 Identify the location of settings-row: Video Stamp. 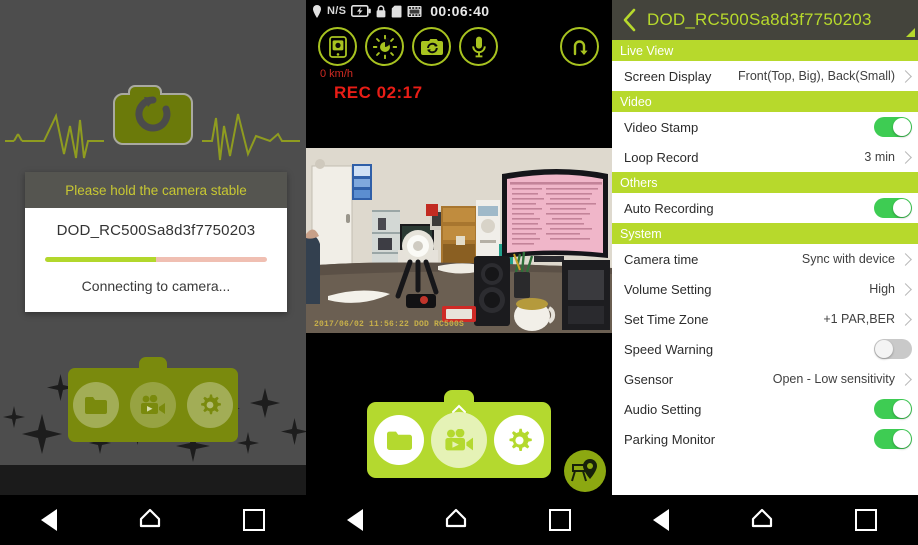
(765, 127).